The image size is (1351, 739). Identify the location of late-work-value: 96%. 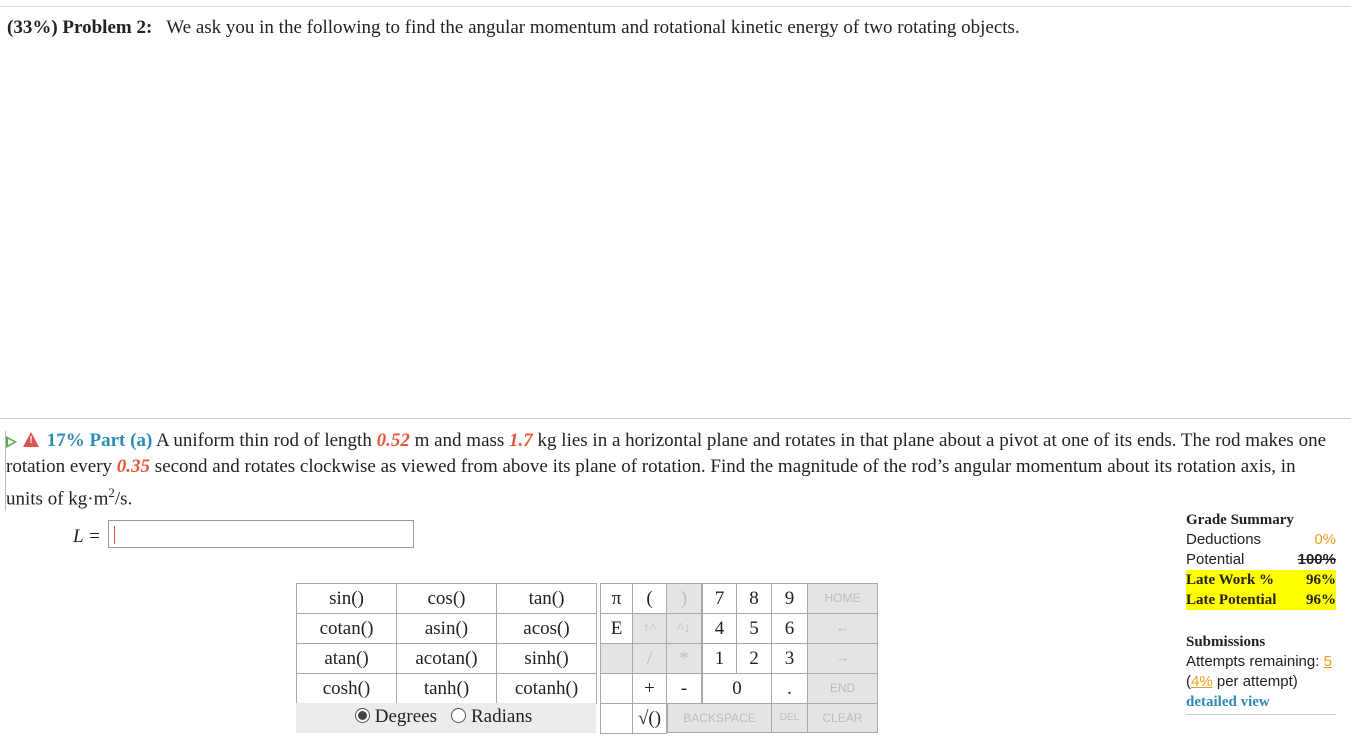
(1321, 580).